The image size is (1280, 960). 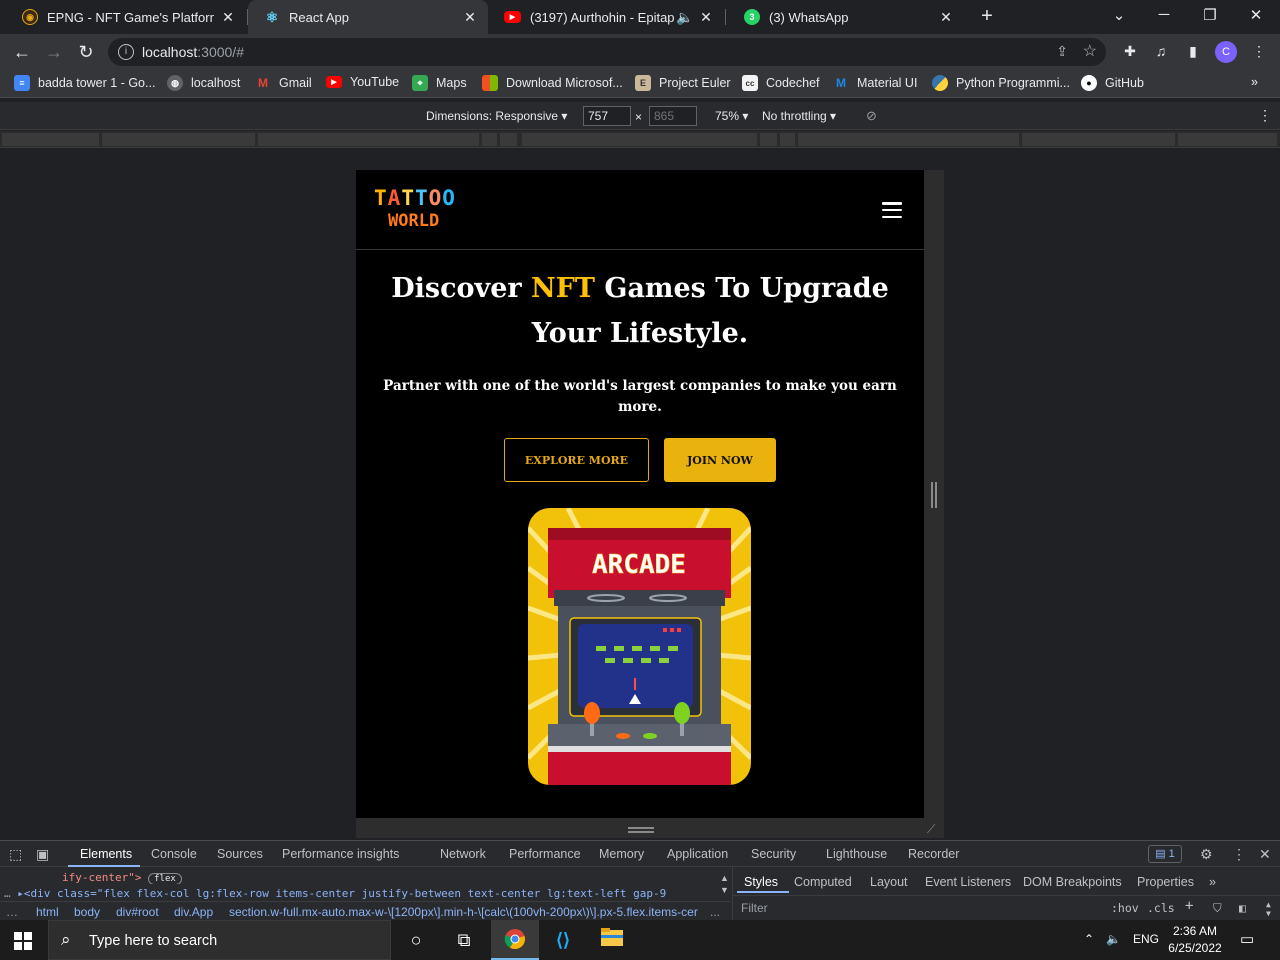 I want to click on breadcrumb-item: html, so click(x=47, y=912).